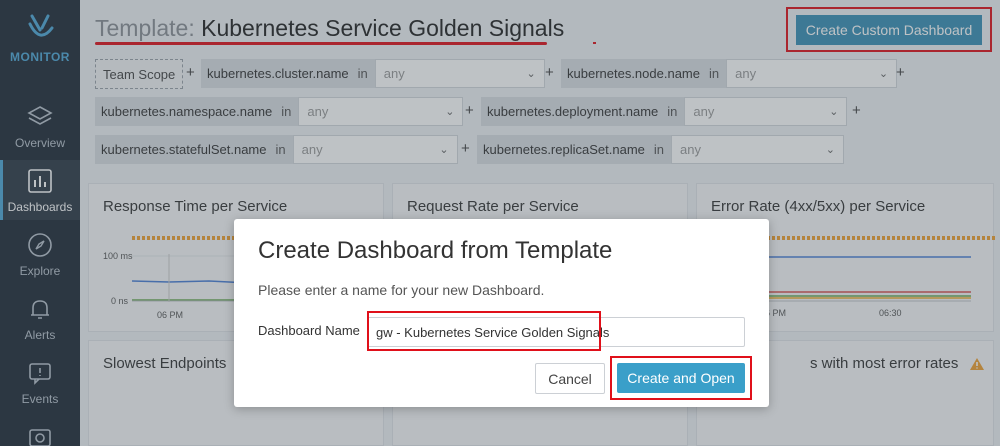 The height and width of the screenshot is (446, 1000). I want to click on modal-title: Create Dashboard from Template, so click(435, 250).